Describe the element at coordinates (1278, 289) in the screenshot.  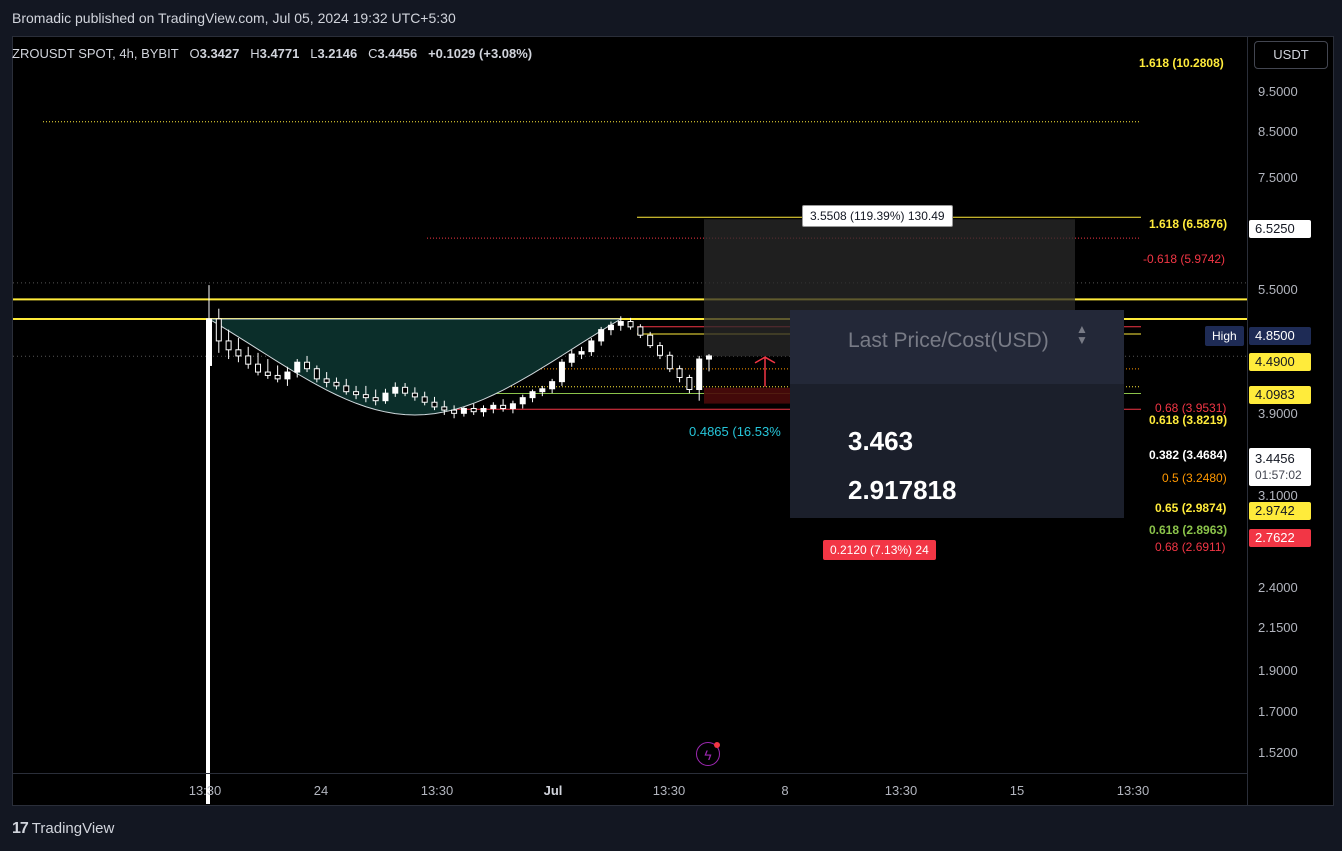
I see `price-tick: 5.5000` at that location.